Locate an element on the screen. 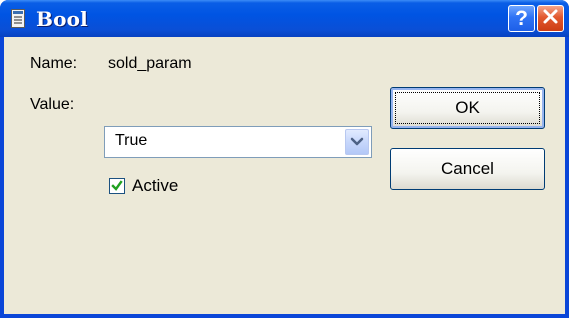  value-select-dropdown-button is located at coordinates (357, 142).